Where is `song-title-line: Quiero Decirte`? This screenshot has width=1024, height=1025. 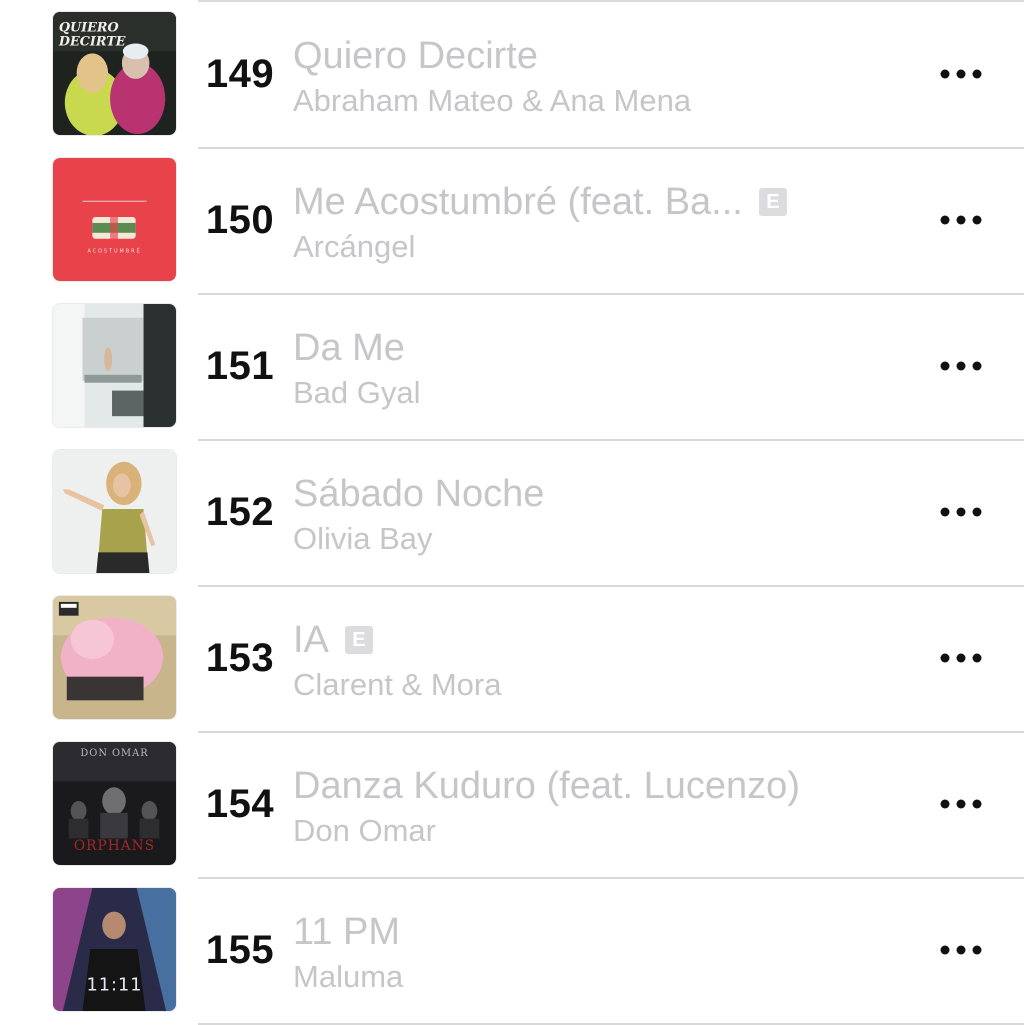
song-title-line: Quiero Decirte is located at coordinates (415, 56).